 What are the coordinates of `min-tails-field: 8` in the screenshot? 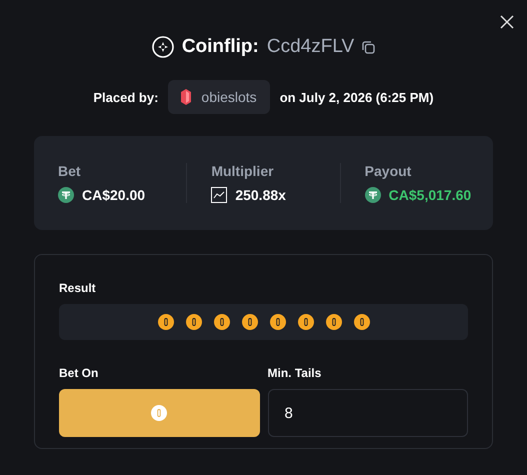 It's located at (368, 413).